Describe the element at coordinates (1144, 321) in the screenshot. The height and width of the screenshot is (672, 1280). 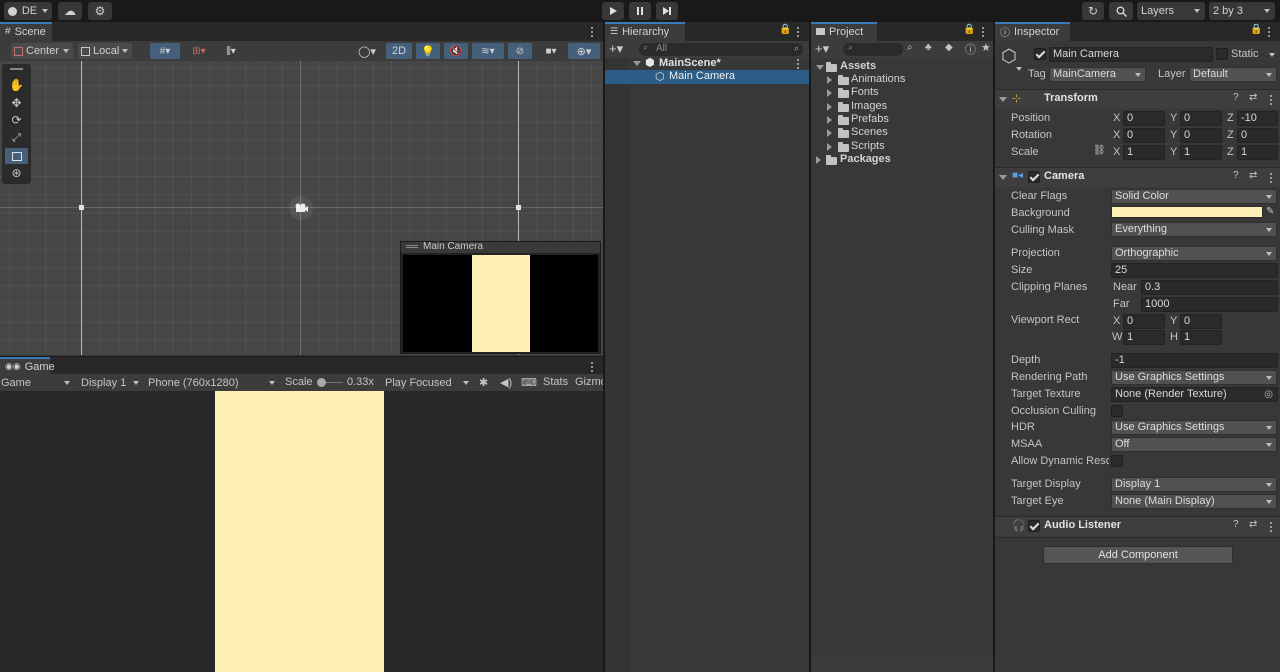
I see `viewport-x-field: 0` at that location.